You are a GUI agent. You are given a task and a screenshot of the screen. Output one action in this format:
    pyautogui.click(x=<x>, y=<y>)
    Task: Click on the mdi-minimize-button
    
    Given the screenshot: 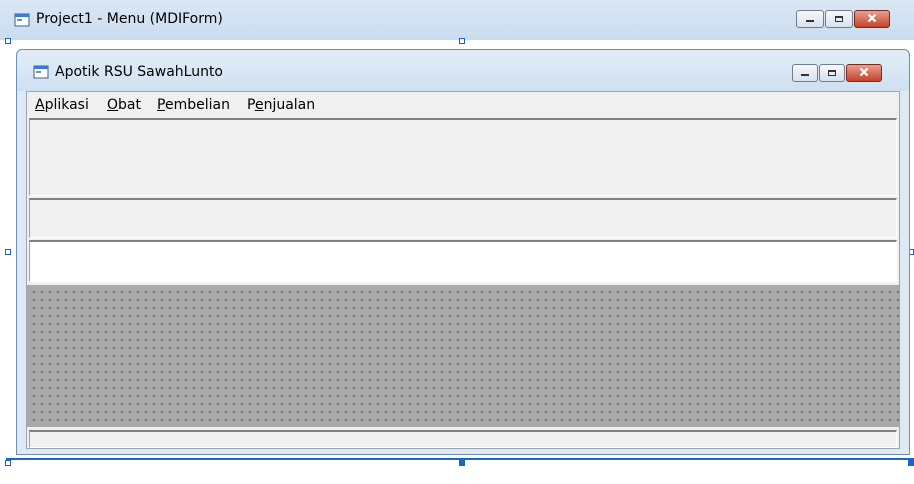 What is the action you would take?
    pyautogui.click(x=805, y=73)
    